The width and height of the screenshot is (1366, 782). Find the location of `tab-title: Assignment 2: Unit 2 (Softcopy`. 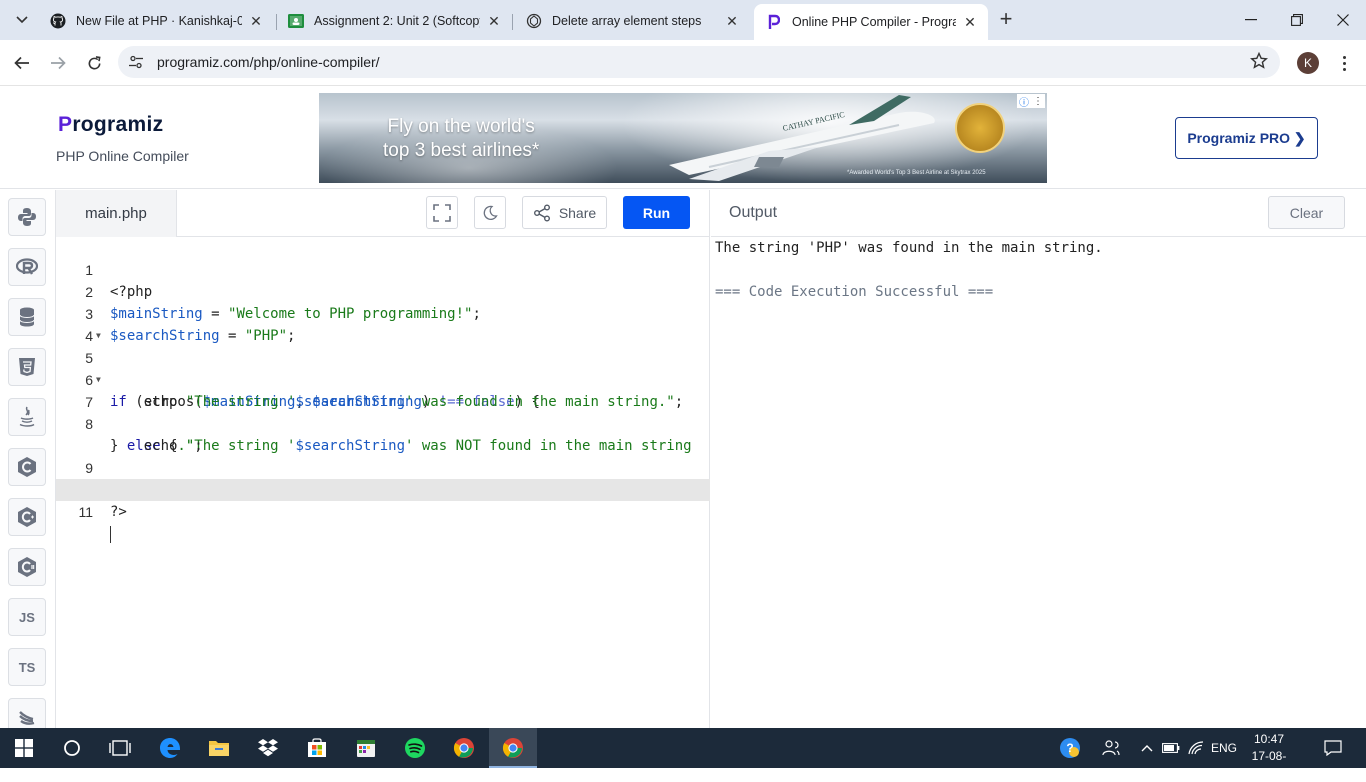

tab-title: Assignment 2: Unit 2 (Softcopy is located at coordinates (397, 21).